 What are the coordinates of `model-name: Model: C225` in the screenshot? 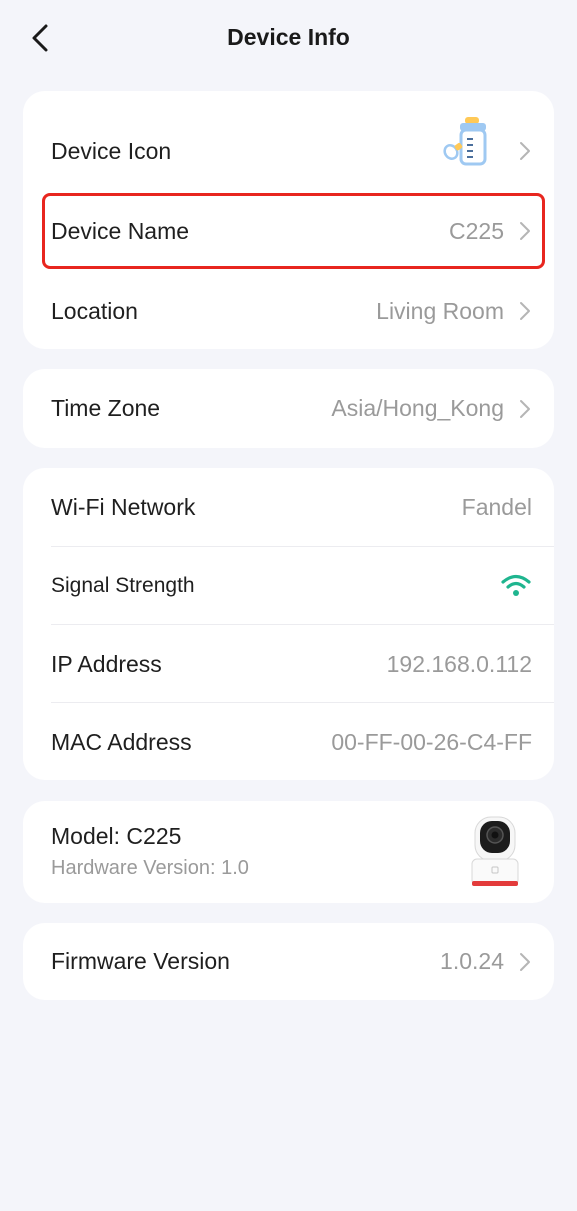 It's located at (116, 836).